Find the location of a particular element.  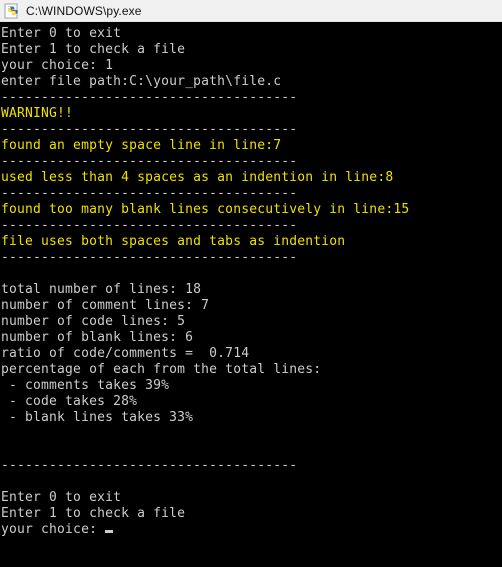

console-line: number of comment lines: 7 is located at coordinates (105, 305).